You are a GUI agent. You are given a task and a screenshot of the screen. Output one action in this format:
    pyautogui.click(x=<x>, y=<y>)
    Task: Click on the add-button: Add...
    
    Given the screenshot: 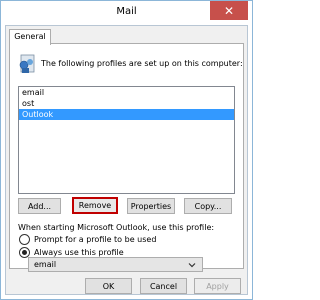 What is the action you would take?
    pyautogui.click(x=39, y=206)
    